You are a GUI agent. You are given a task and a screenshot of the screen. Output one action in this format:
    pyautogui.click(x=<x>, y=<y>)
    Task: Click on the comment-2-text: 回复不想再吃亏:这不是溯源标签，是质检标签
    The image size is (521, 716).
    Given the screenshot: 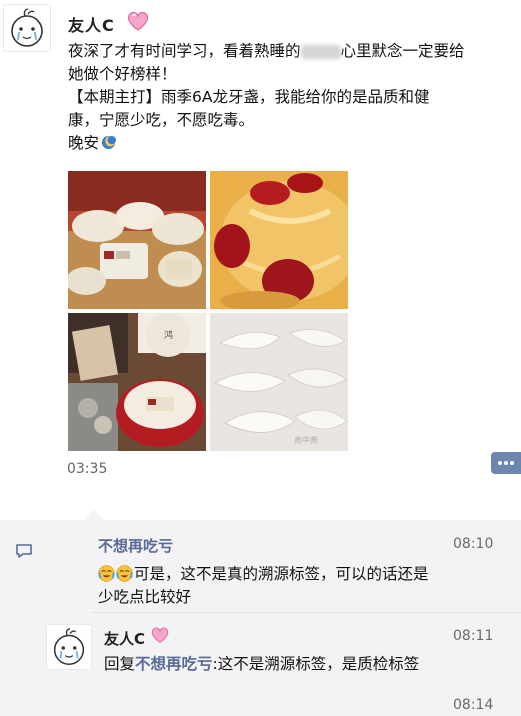 What is the action you would take?
    pyautogui.click(x=309, y=664)
    